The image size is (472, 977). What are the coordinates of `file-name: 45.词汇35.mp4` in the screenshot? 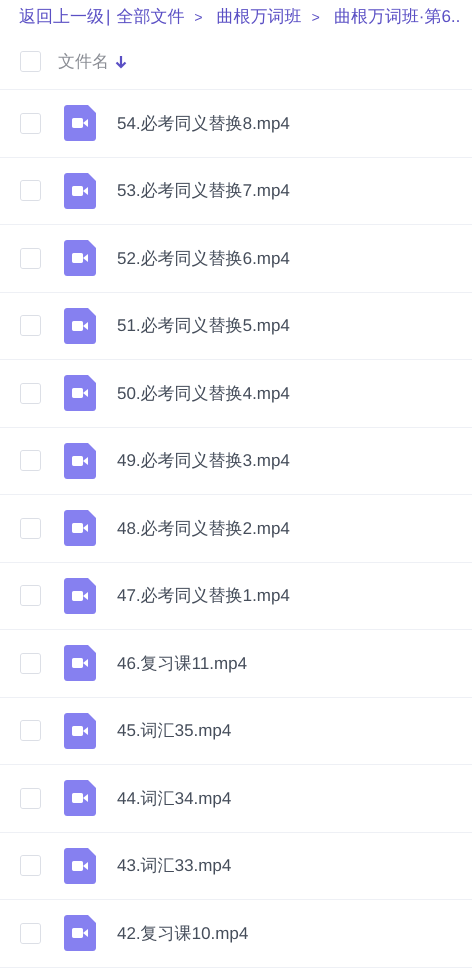 It's located at (174, 731).